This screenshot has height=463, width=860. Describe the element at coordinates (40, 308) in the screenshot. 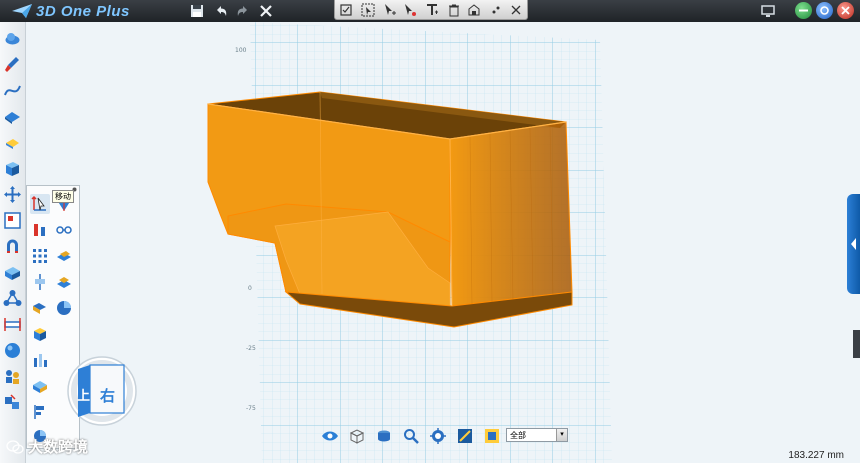

I see `rotate-subtool` at that location.